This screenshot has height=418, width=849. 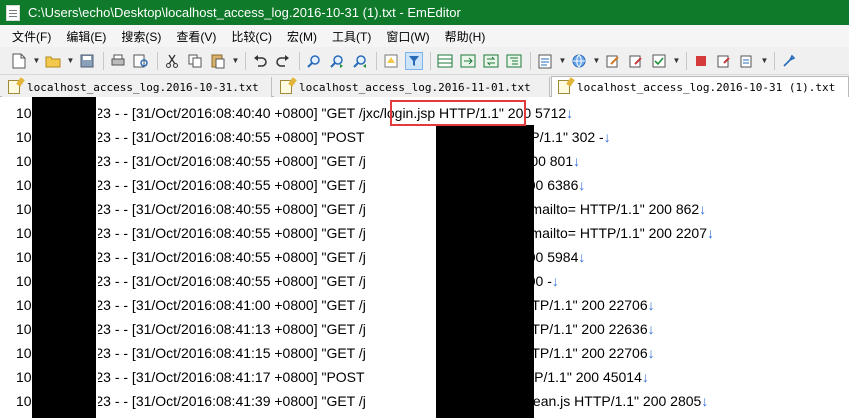 I want to click on sync-scroll-icon, so click(x=491, y=61).